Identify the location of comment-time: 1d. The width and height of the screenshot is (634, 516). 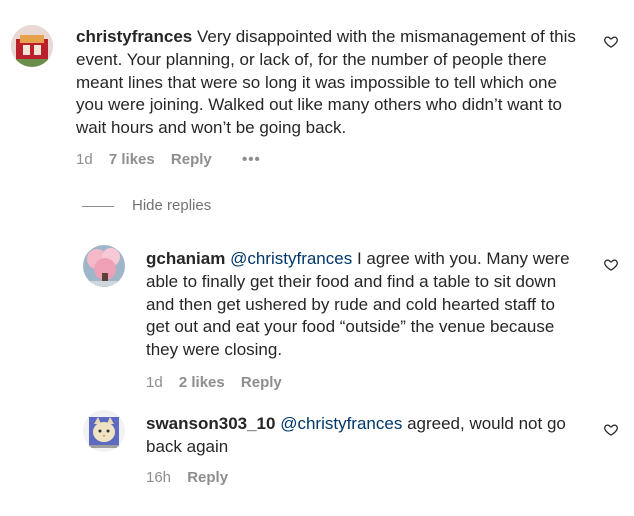
(84, 159).